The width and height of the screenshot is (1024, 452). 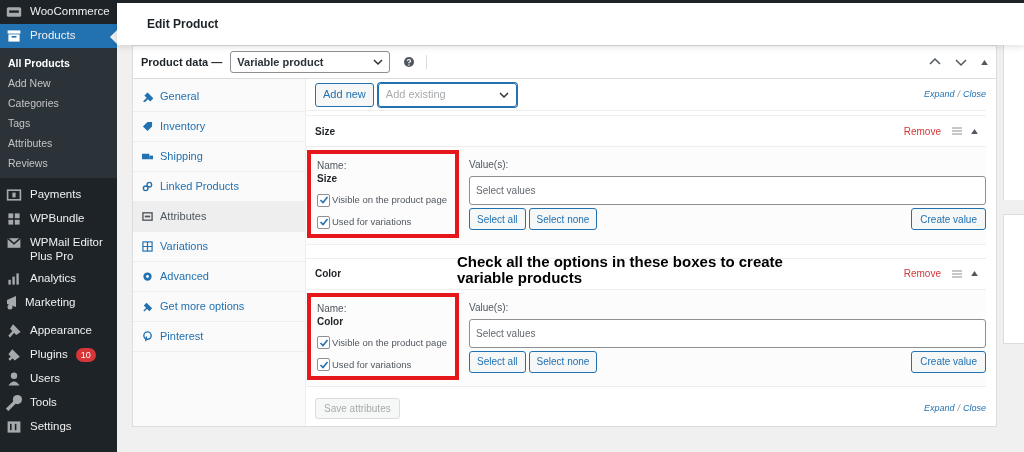 I want to click on sidebar-item: Appearance, so click(x=58, y=331).